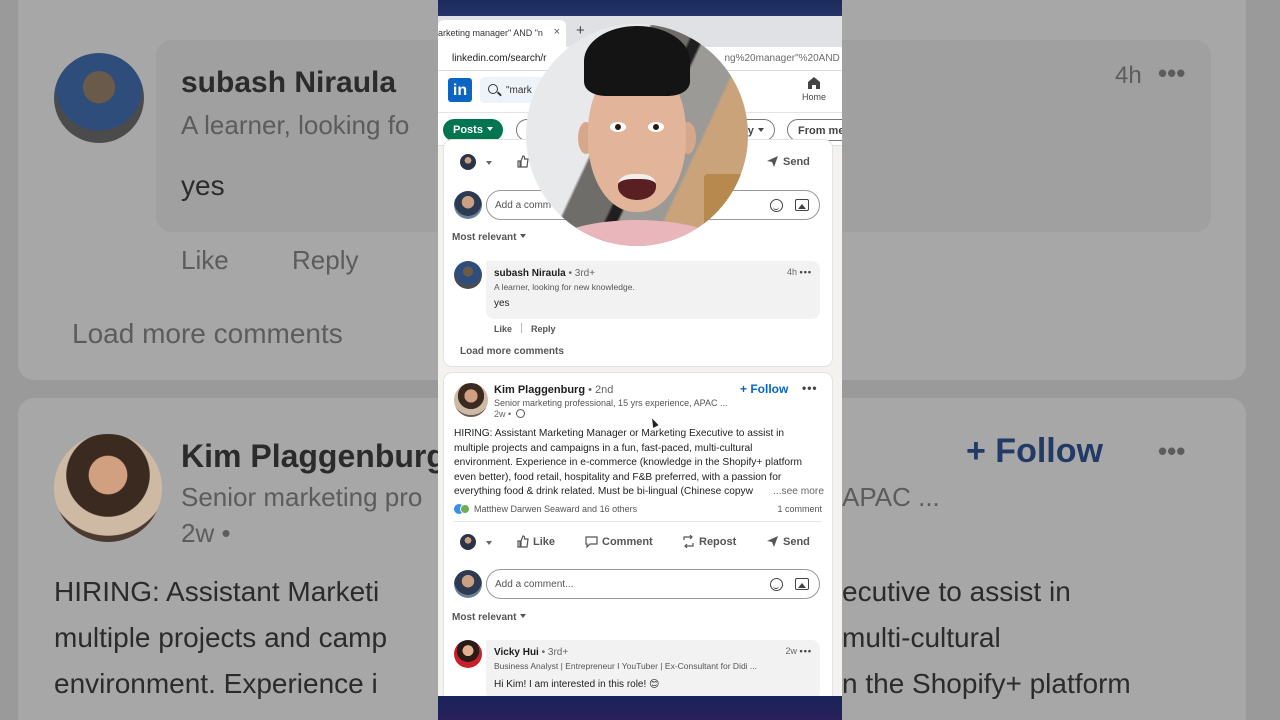 This screenshot has width=1280, height=720. I want to click on see-more-button: ...see more, so click(798, 492).